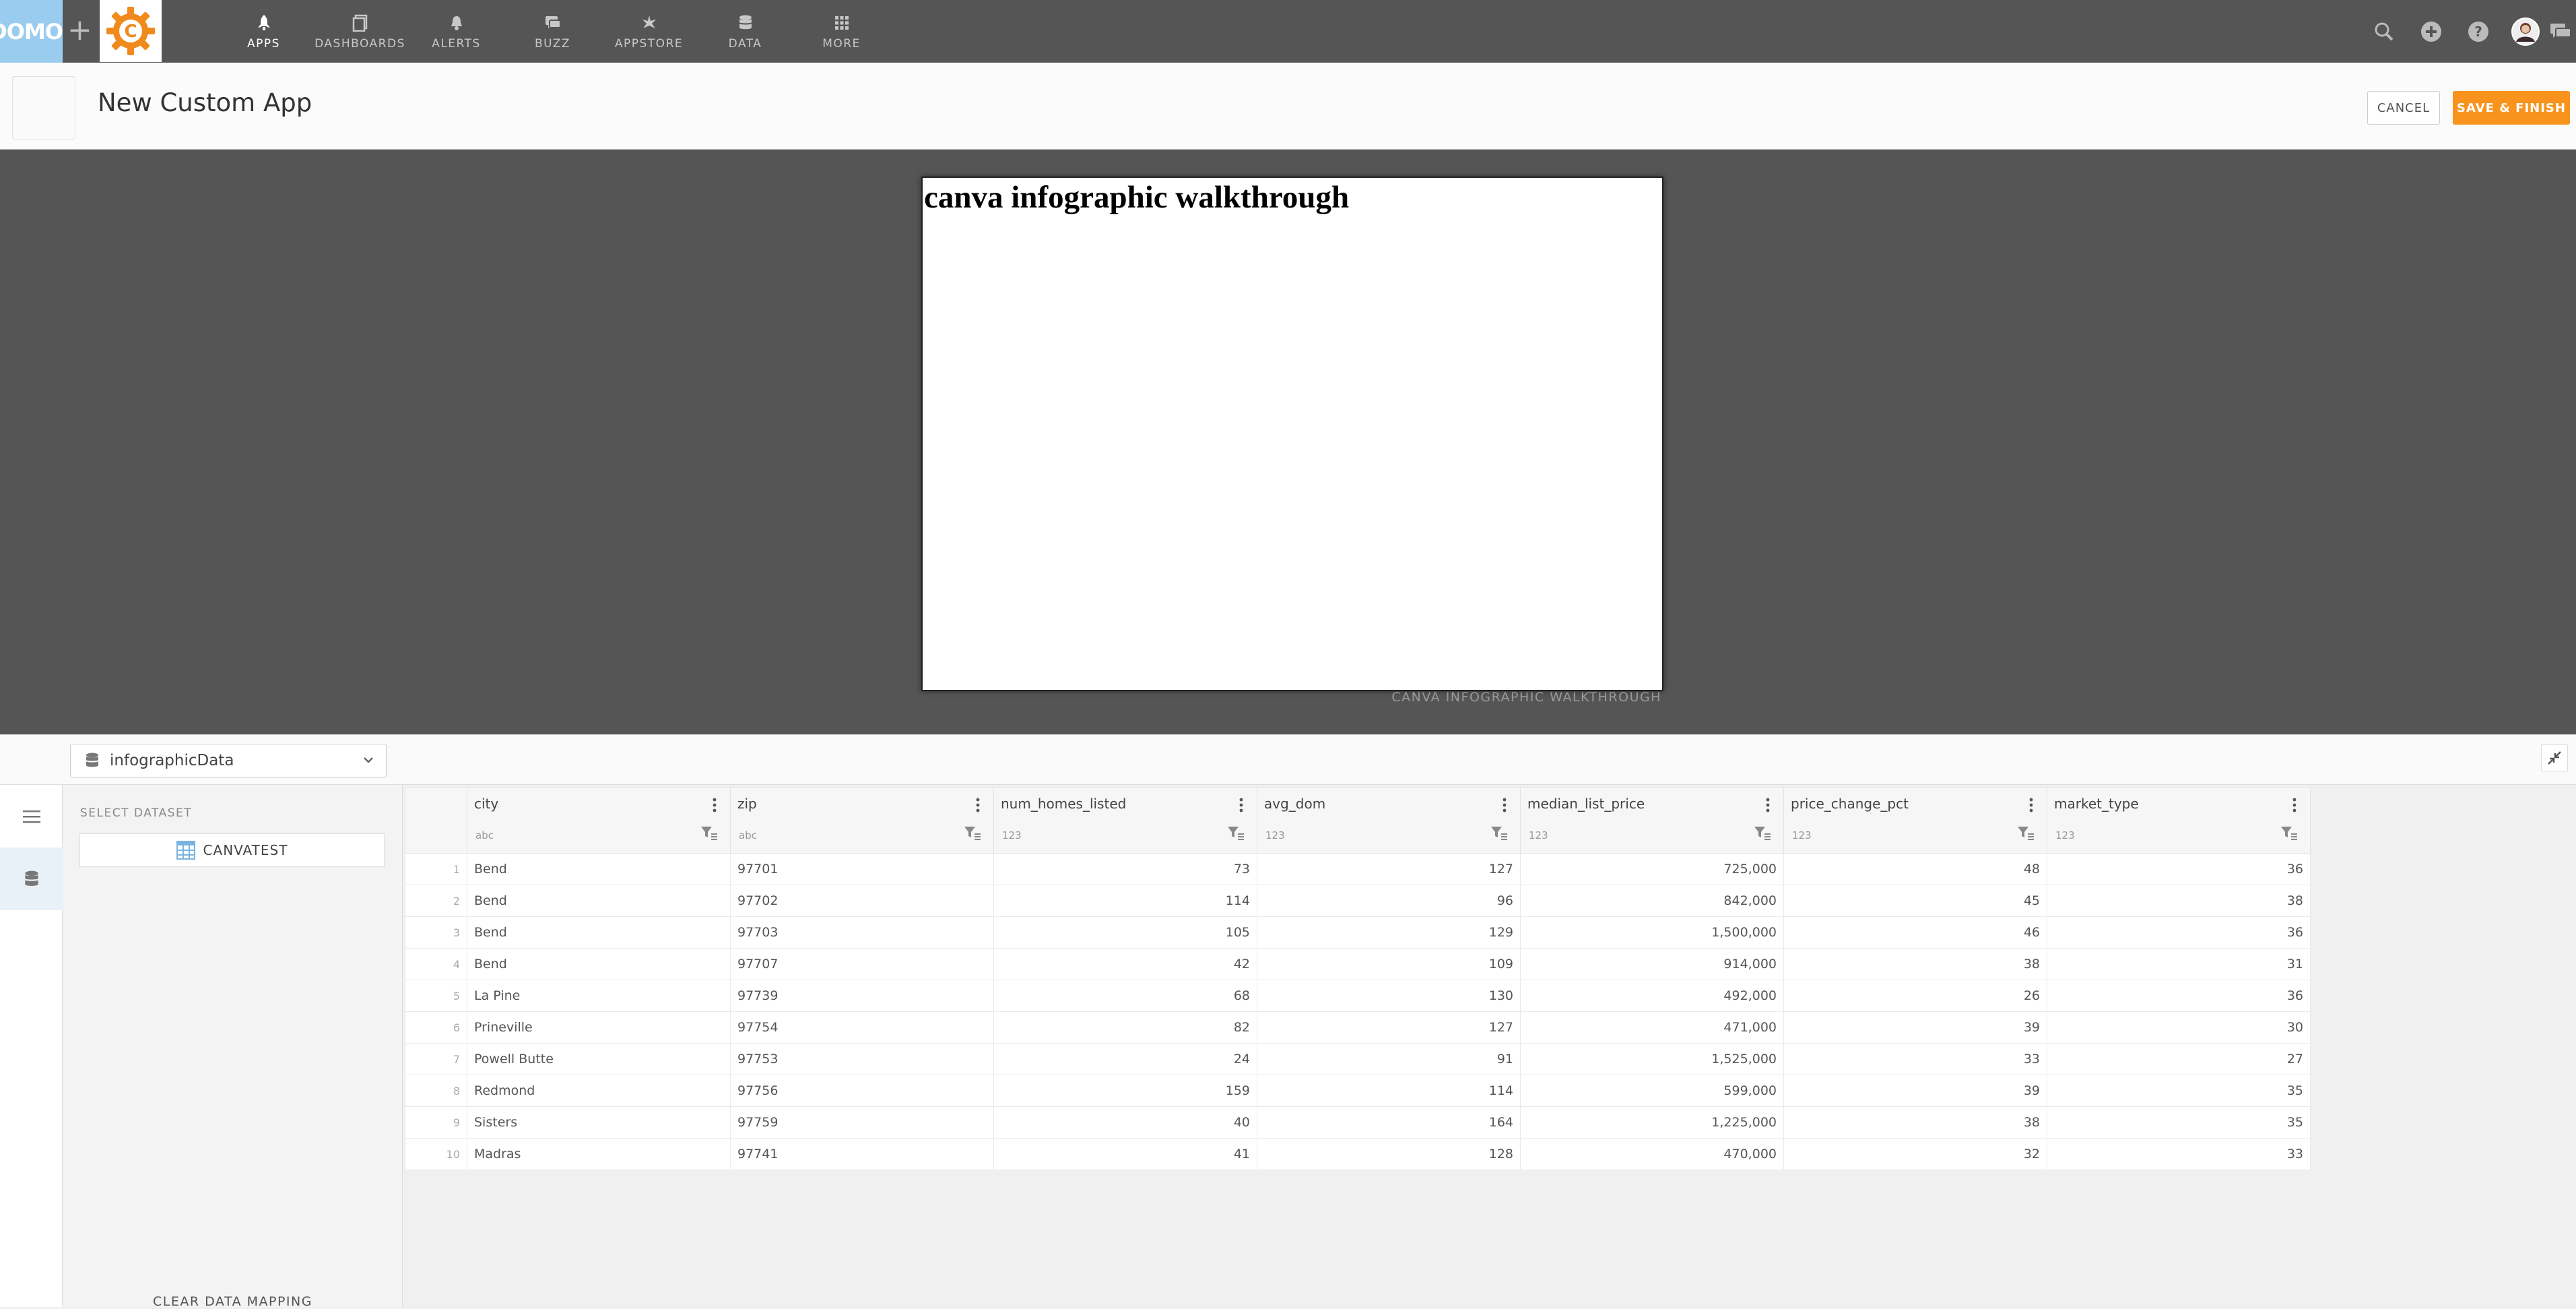 This screenshot has height=1309, width=2576. What do you see at coordinates (2179, 1122) in the screenshot?
I see `cell-market-type: 35` at bounding box center [2179, 1122].